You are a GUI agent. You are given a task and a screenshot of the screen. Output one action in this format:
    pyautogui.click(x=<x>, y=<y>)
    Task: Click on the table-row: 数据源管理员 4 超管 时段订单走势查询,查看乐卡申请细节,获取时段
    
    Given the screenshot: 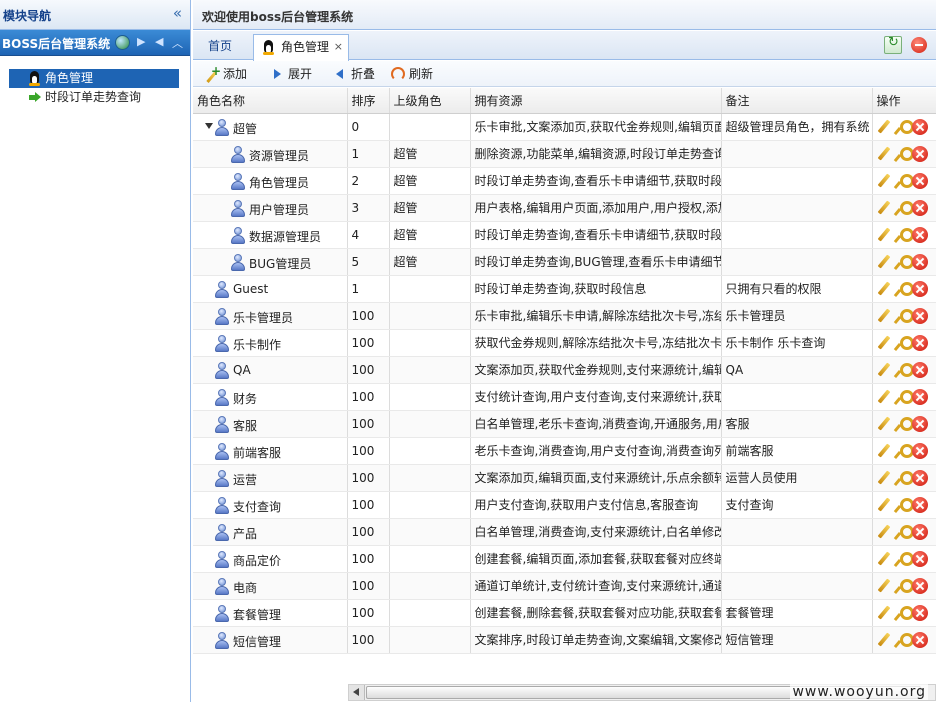 What is the action you would take?
    pyautogui.click(x=564, y=235)
    